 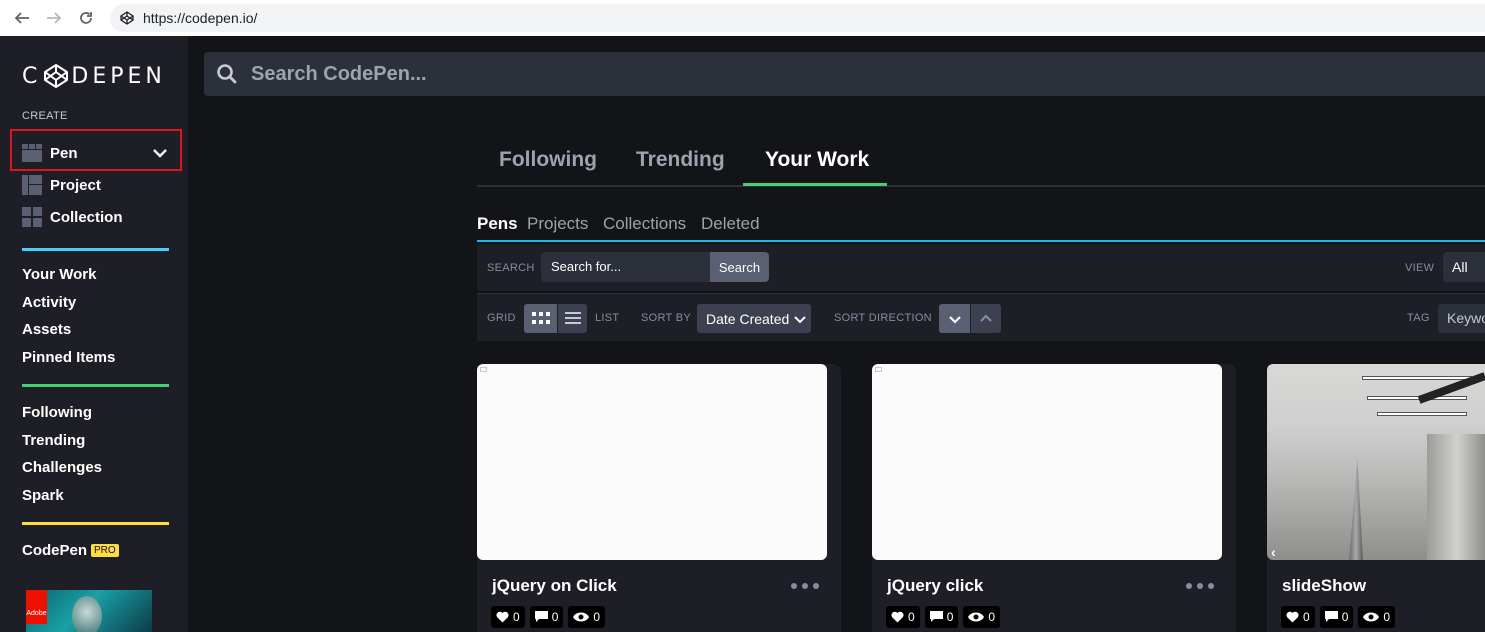 I want to click on sub-tabs: Pens Projects Collections Deleted, so click(x=981, y=227).